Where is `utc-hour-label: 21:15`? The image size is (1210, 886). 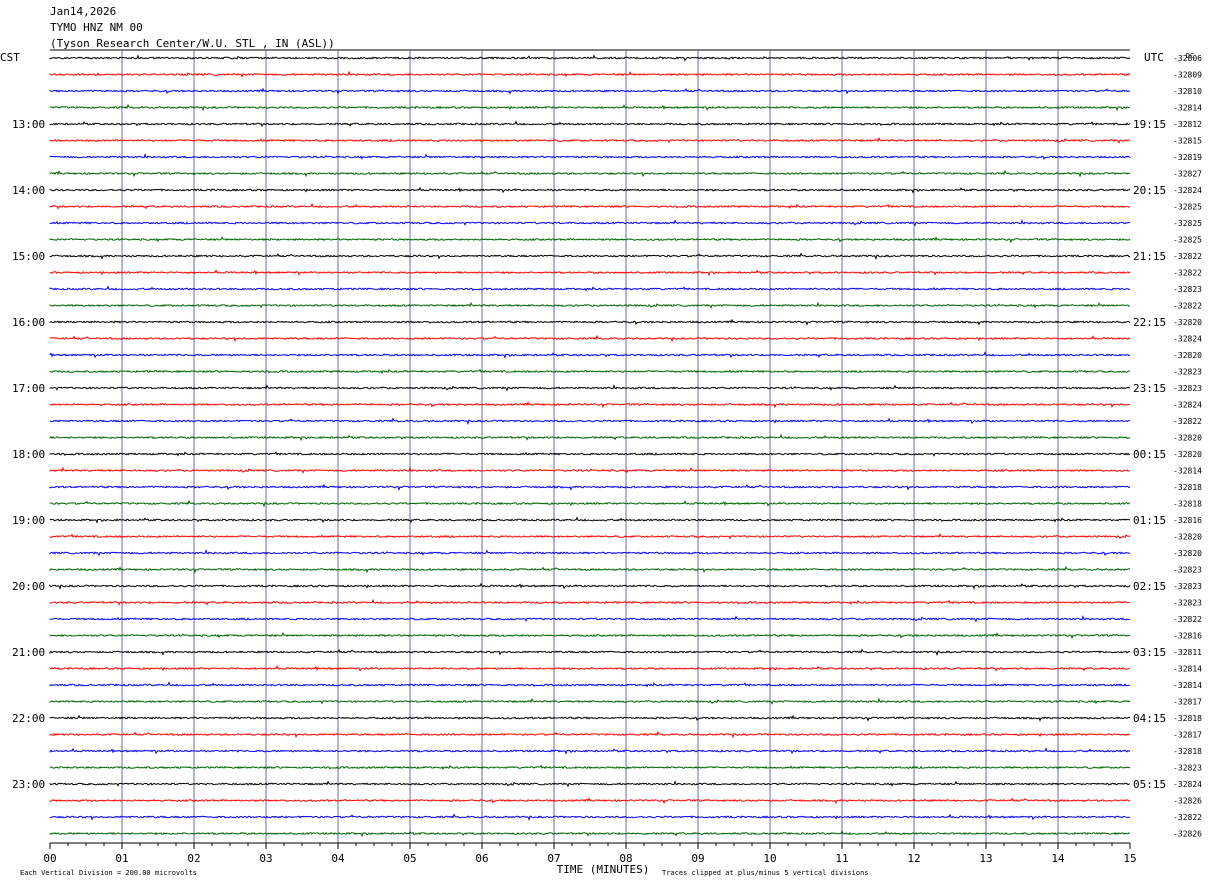 utc-hour-label: 21:15 is located at coordinates (1149, 256).